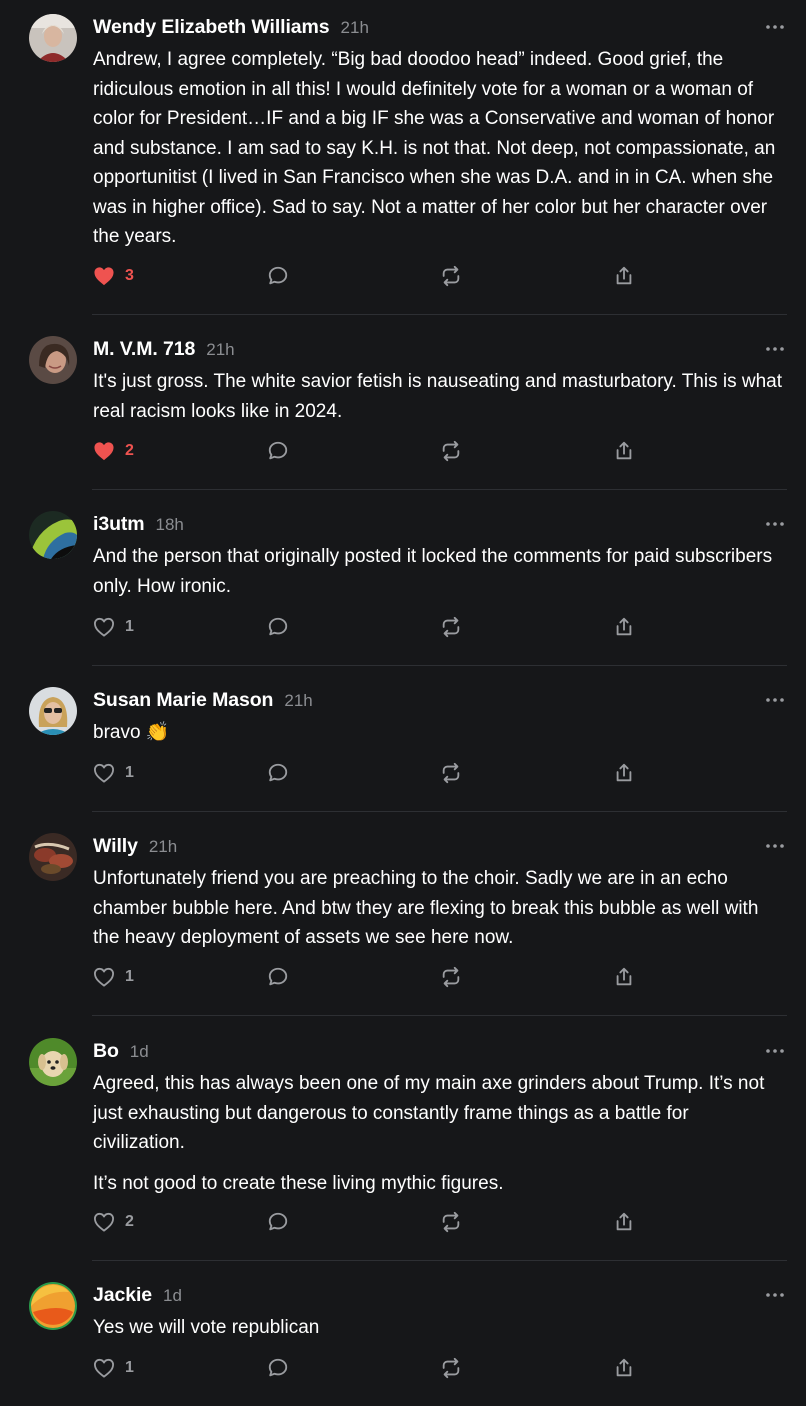 Image resolution: width=806 pixels, height=1406 pixels. I want to click on comment-actions: 2, so click(403, 451).